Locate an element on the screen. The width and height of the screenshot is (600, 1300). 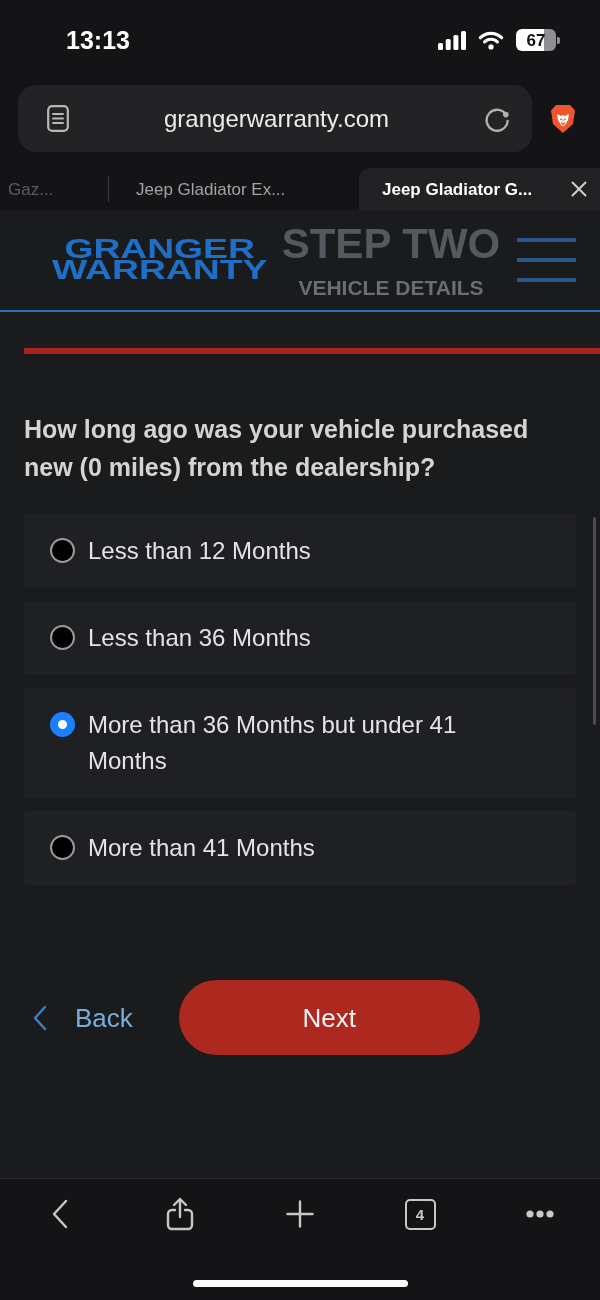
option-card: Less than 12 Months is located at coordinates (300, 551).